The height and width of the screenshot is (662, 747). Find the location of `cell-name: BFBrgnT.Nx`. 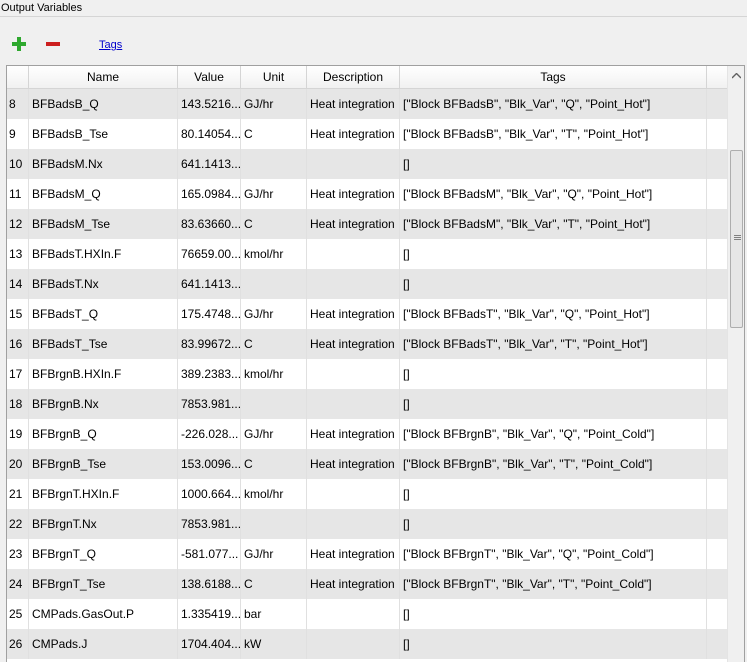

cell-name: BFBrgnT.Nx is located at coordinates (103, 524).